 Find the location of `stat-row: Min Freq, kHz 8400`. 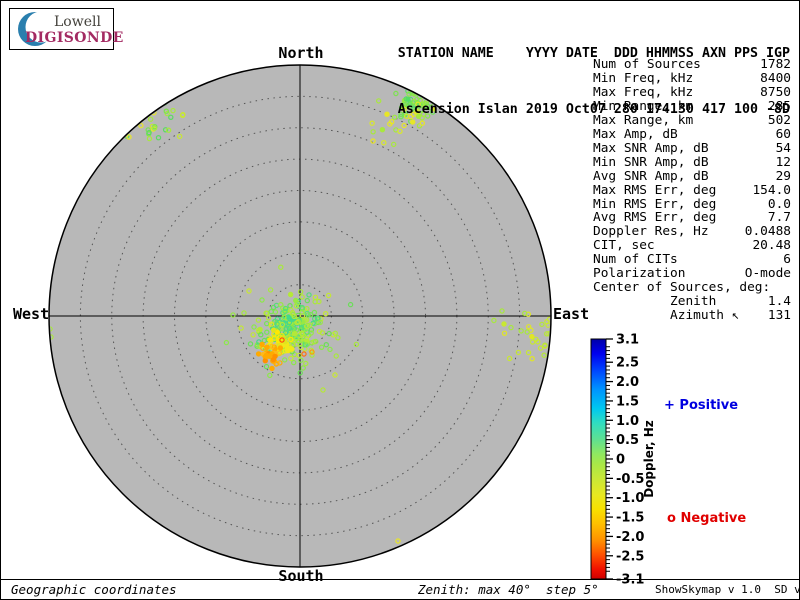

stat-row: Min Freq, kHz 8400 is located at coordinates (692, 79).